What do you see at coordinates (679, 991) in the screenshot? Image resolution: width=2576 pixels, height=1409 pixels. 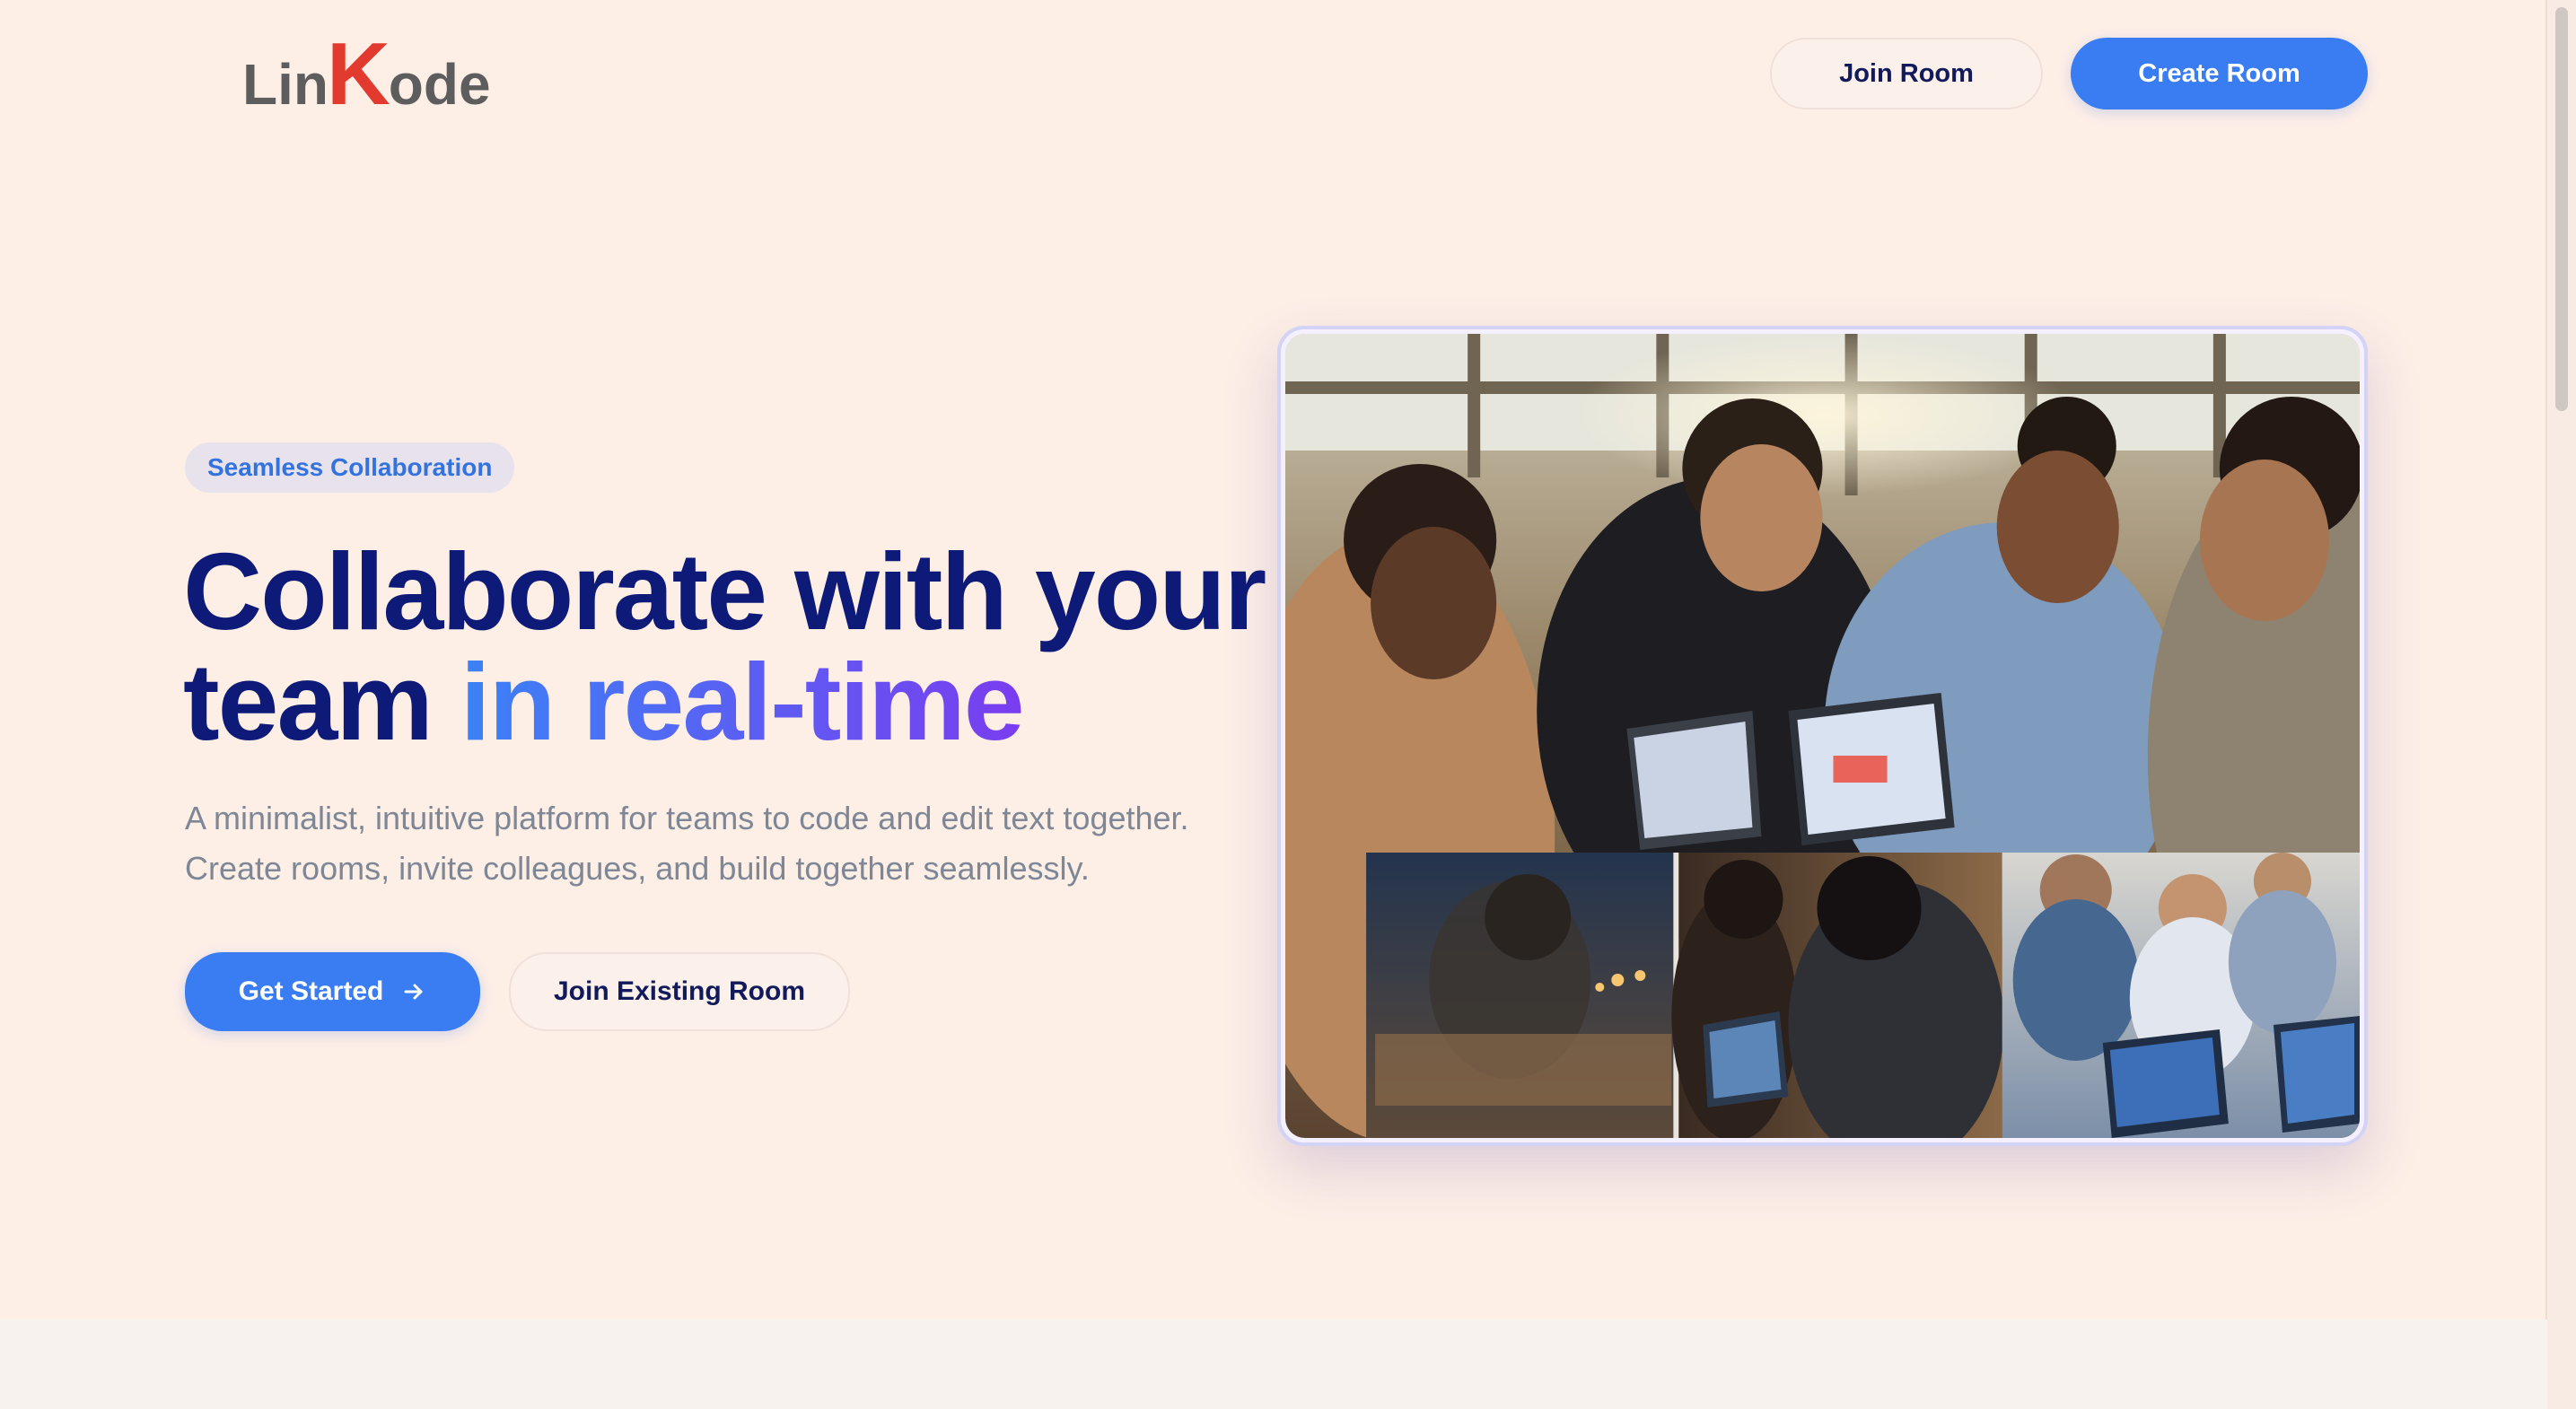 I see `join-existing-room-button: Join Existing Room` at bounding box center [679, 991].